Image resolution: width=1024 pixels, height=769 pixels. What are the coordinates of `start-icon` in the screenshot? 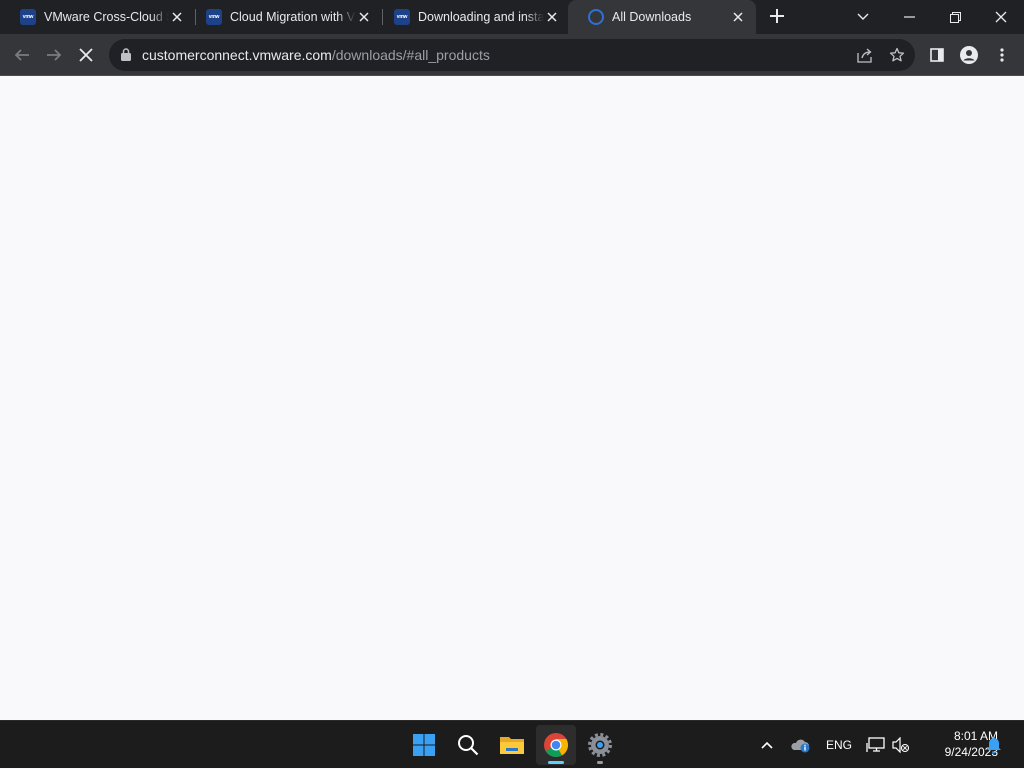 It's located at (424, 745).